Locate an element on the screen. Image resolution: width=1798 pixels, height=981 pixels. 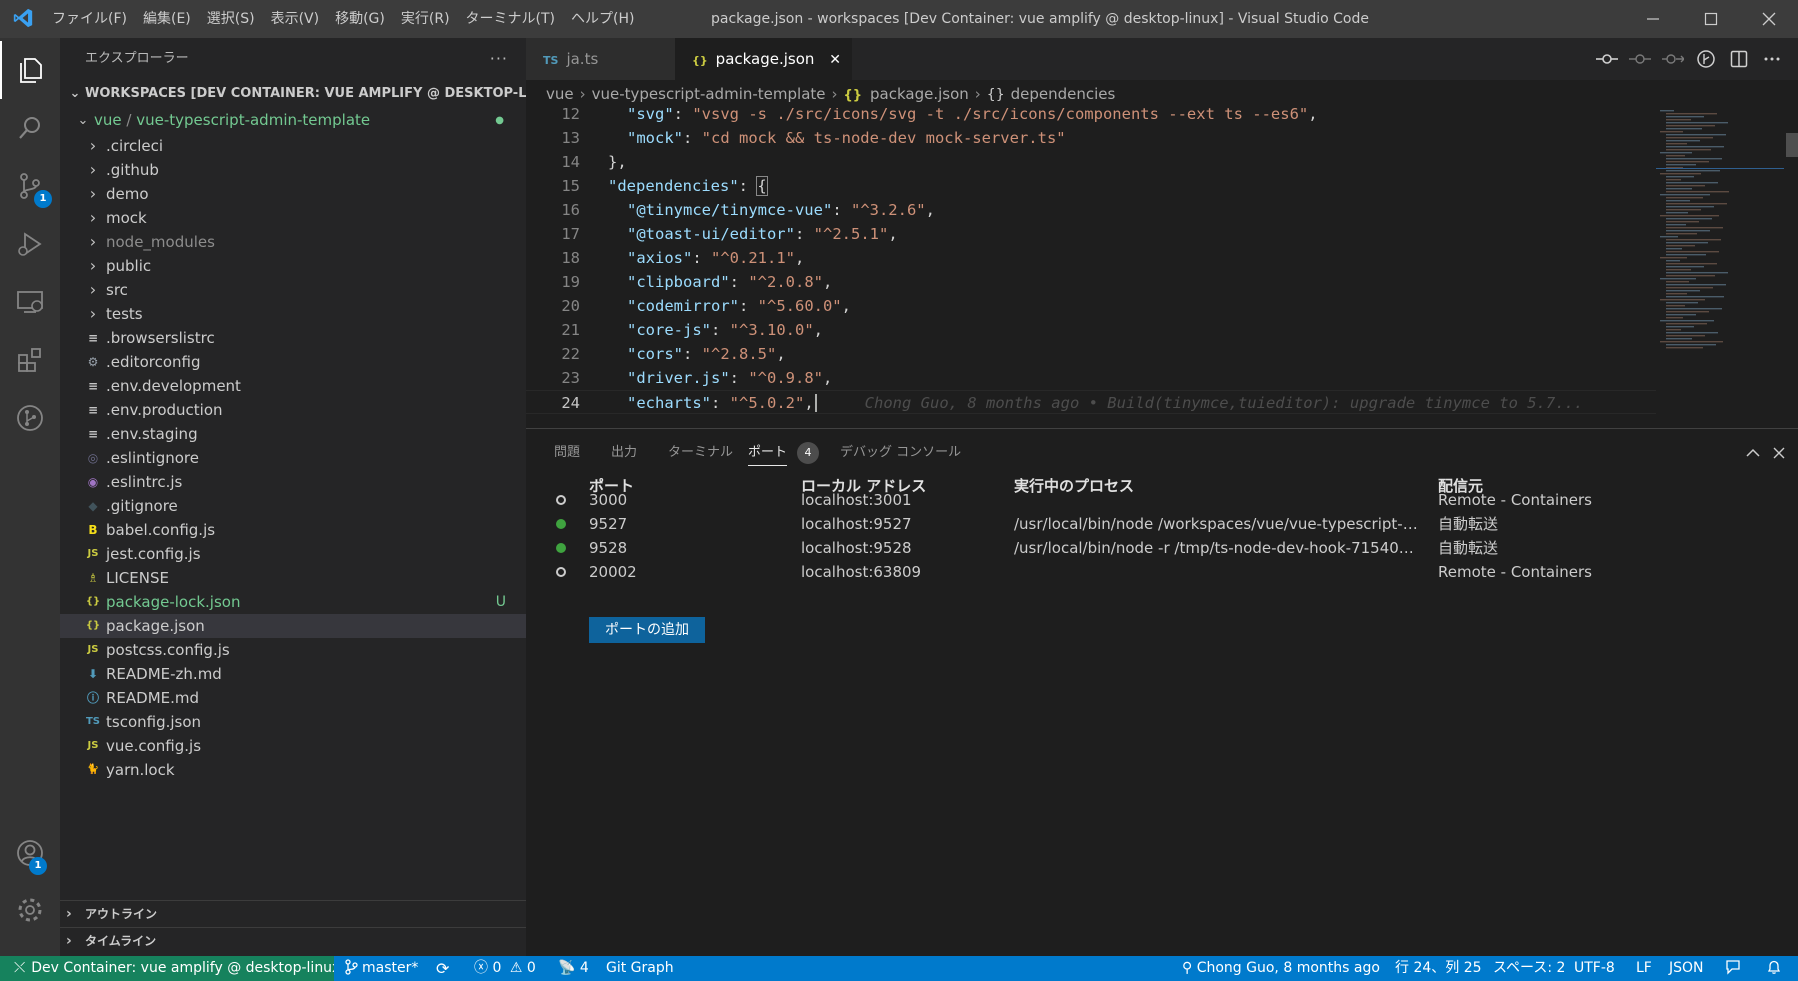
tab-debug-console: デバッグ コンソール is located at coordinates (900, 456).